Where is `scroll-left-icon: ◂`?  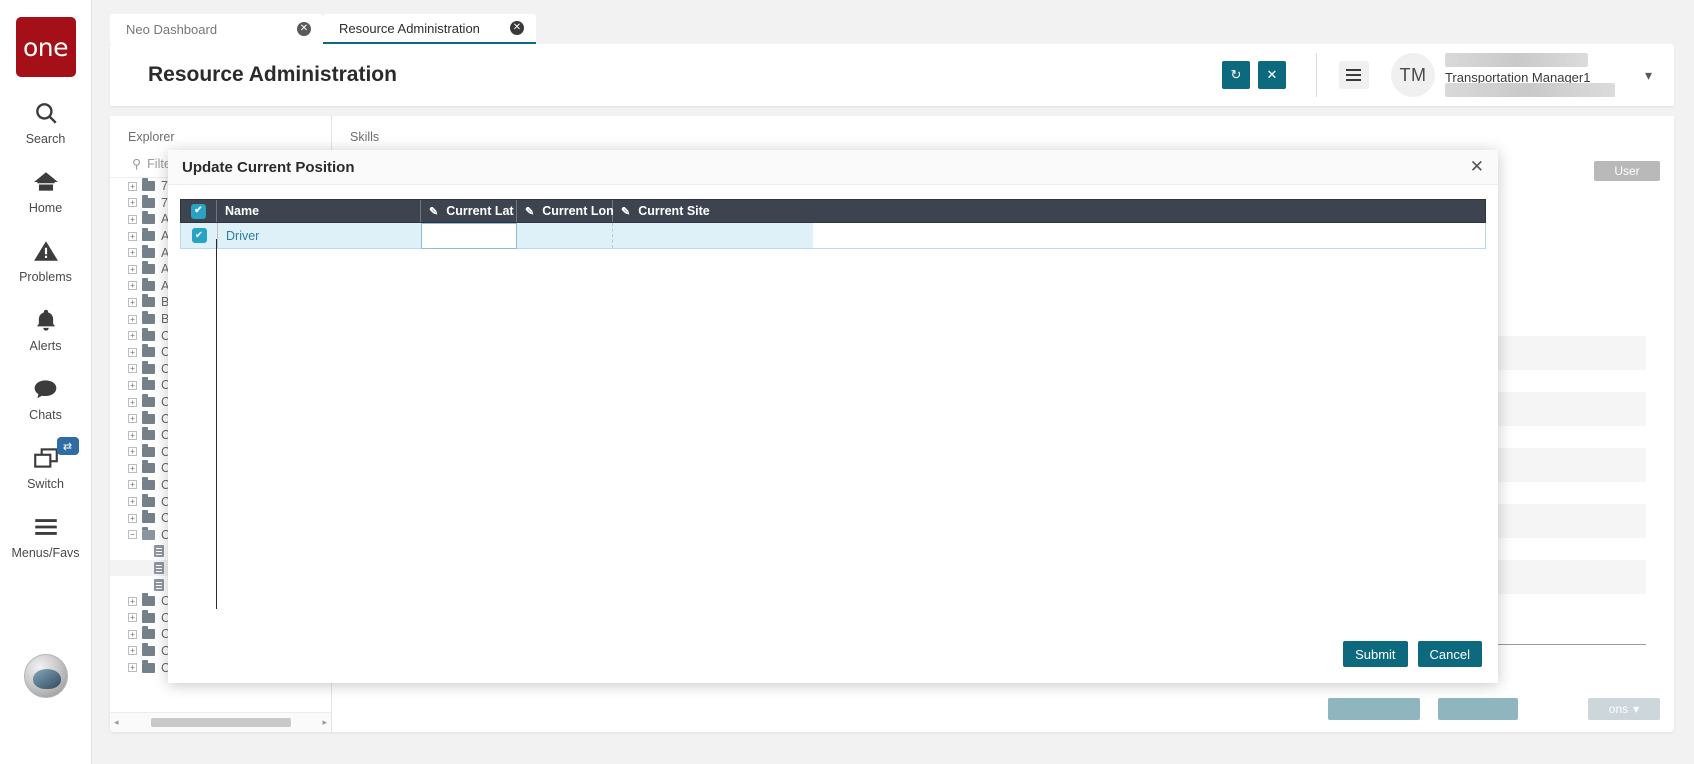 scroll-left-icon: ◂ is located at coordinates (116, 722).